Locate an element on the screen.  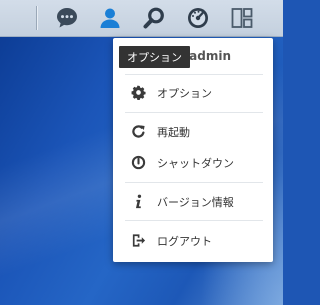
menu-item-label: 再起動 is located at coordinates (173, 132).